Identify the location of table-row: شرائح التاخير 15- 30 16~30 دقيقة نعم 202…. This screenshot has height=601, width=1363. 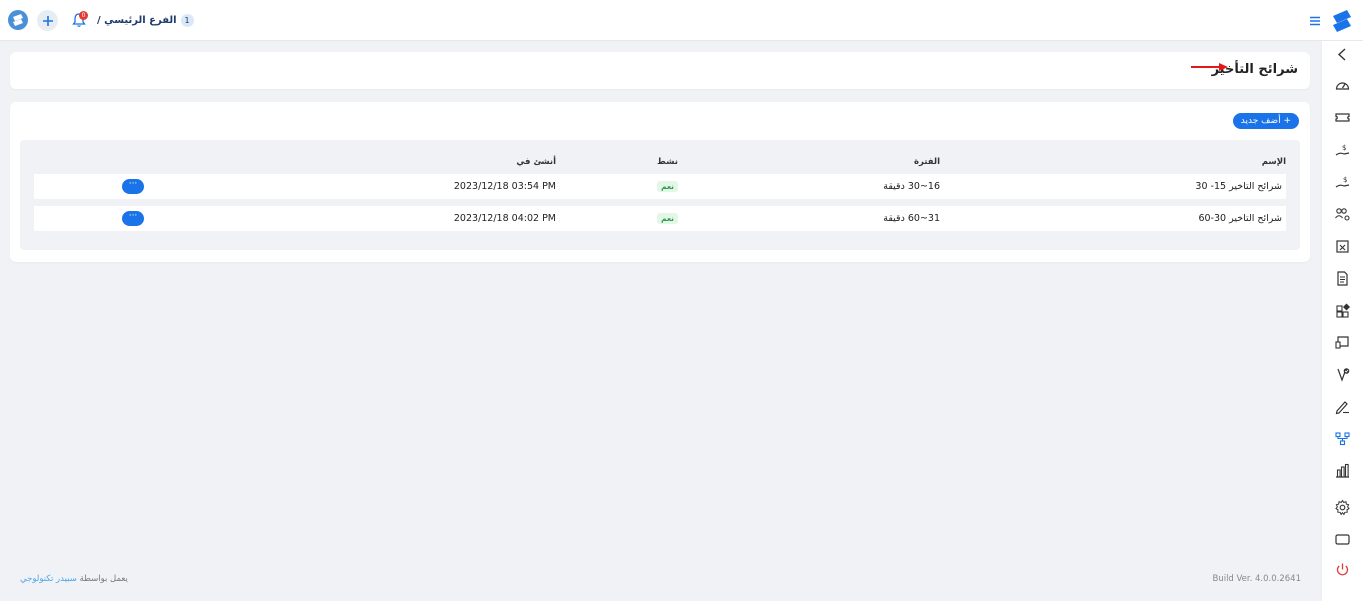
(660, 186).